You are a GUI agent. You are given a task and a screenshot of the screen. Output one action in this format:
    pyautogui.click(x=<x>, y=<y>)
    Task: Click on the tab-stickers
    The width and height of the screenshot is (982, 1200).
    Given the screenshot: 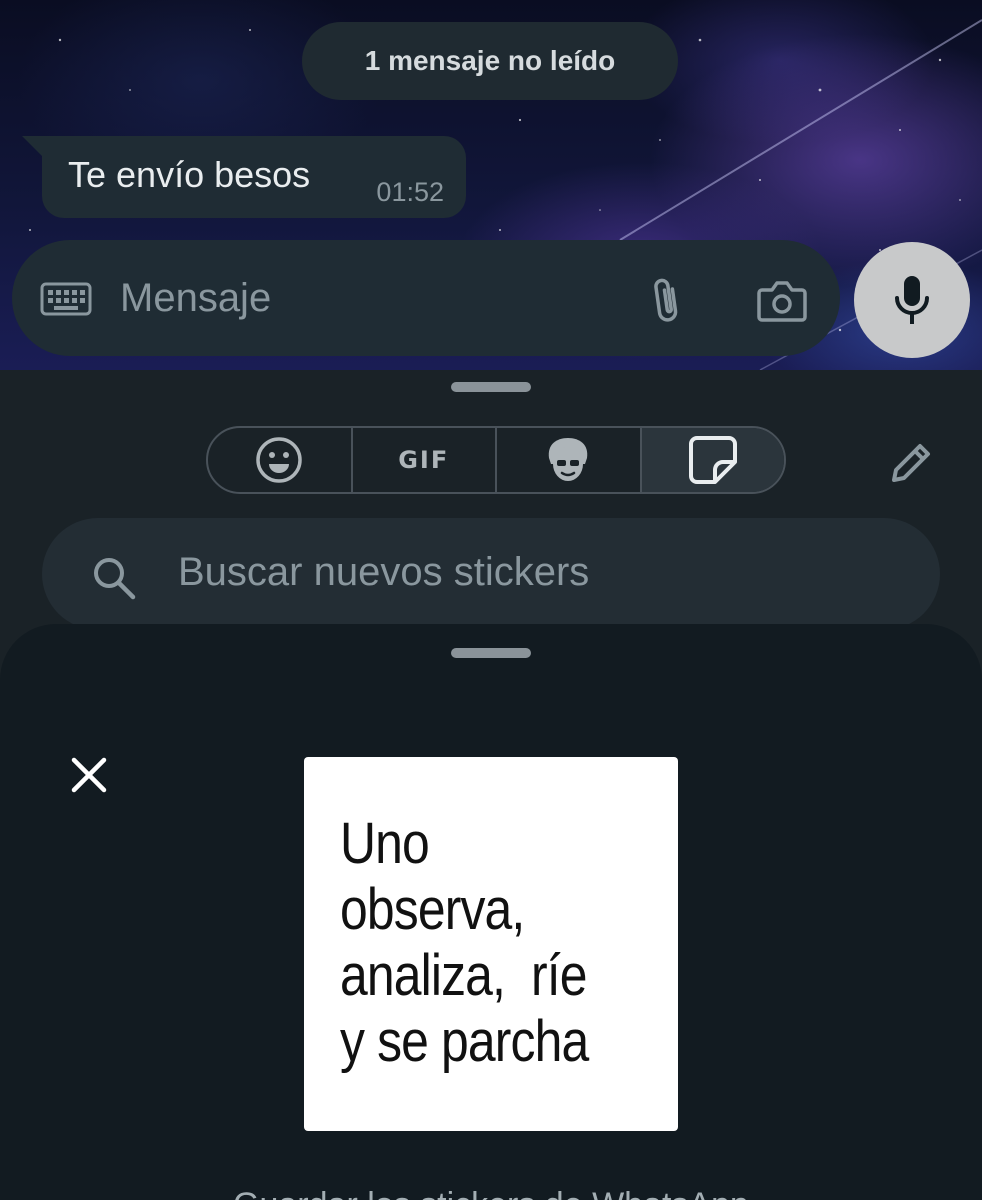 What is the action you would take?
    pyautogui.click(x=712, y=460)
    